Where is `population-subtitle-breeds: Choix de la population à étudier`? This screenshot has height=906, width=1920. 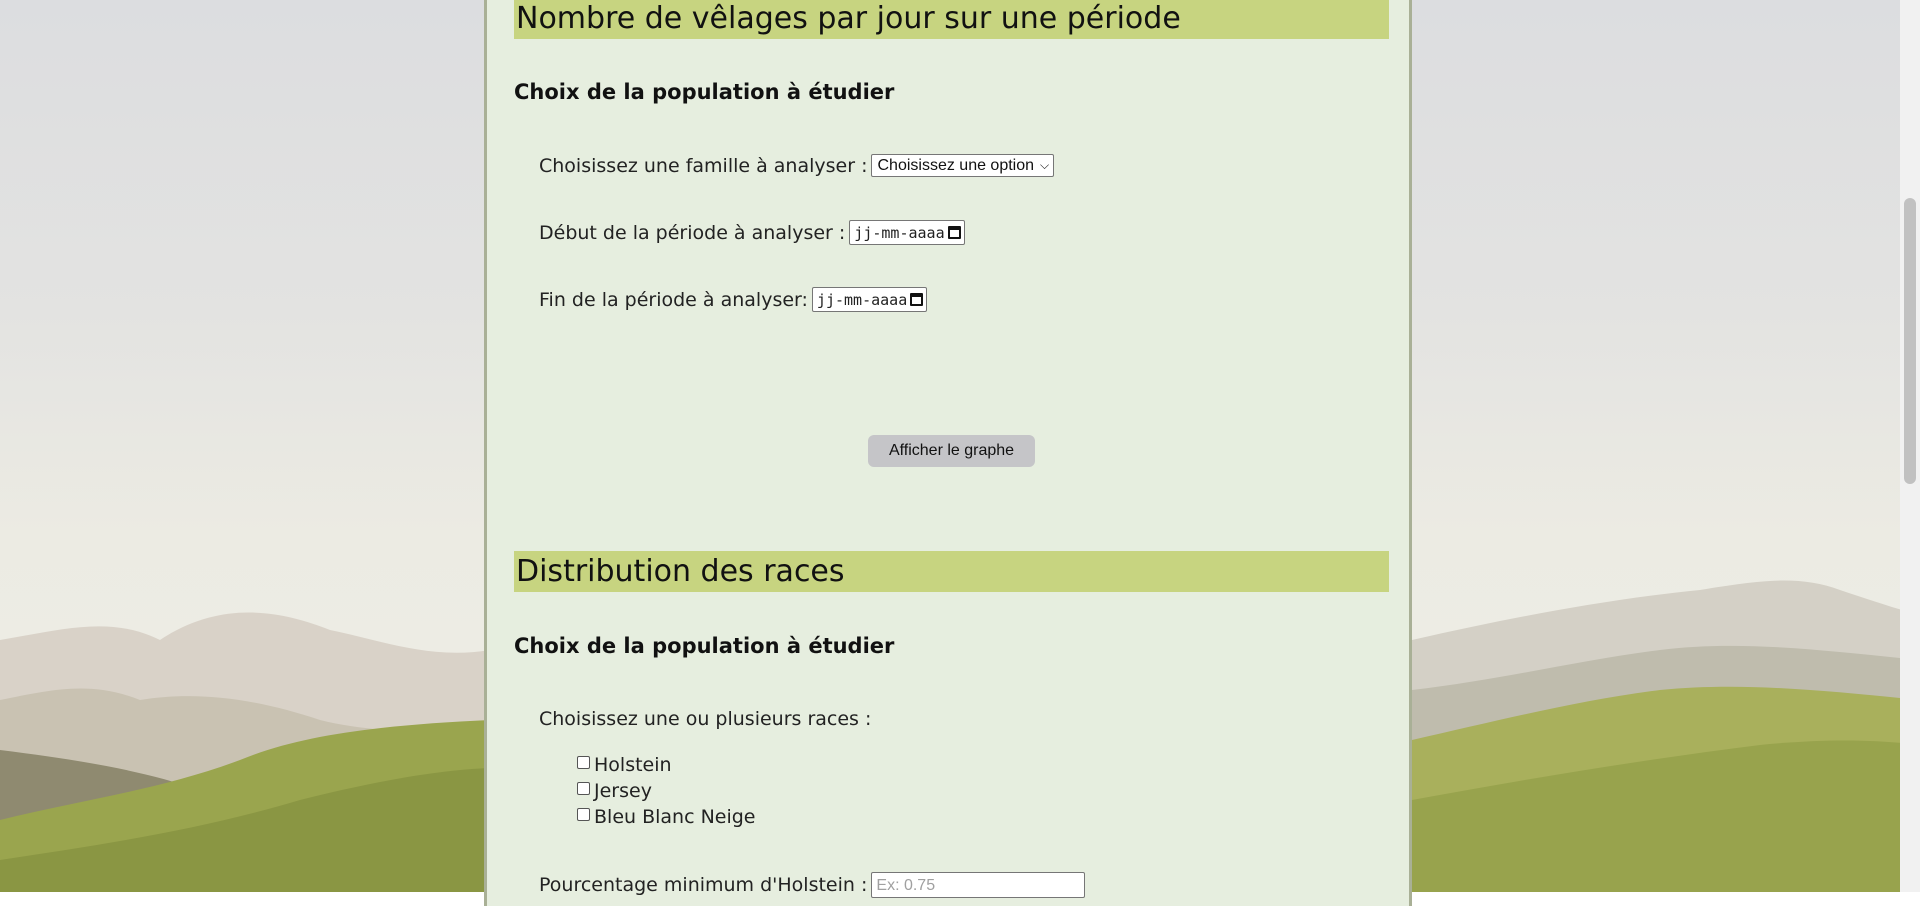 population-subtitle-breeds: Choix de la population à étudier is located at coordinates (704, 646).